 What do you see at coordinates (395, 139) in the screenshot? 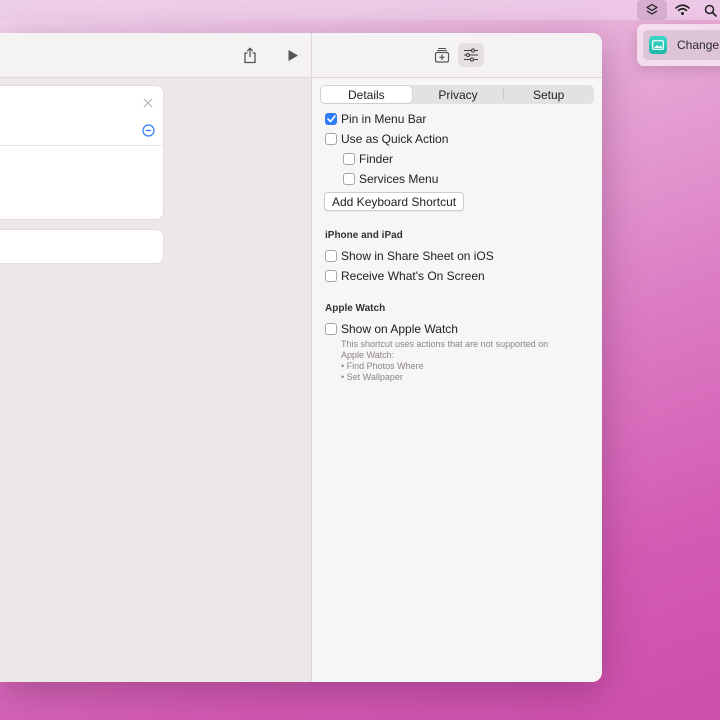
I see `quick-action-label: Use as Quick Action` at bounding box center [395, 139].